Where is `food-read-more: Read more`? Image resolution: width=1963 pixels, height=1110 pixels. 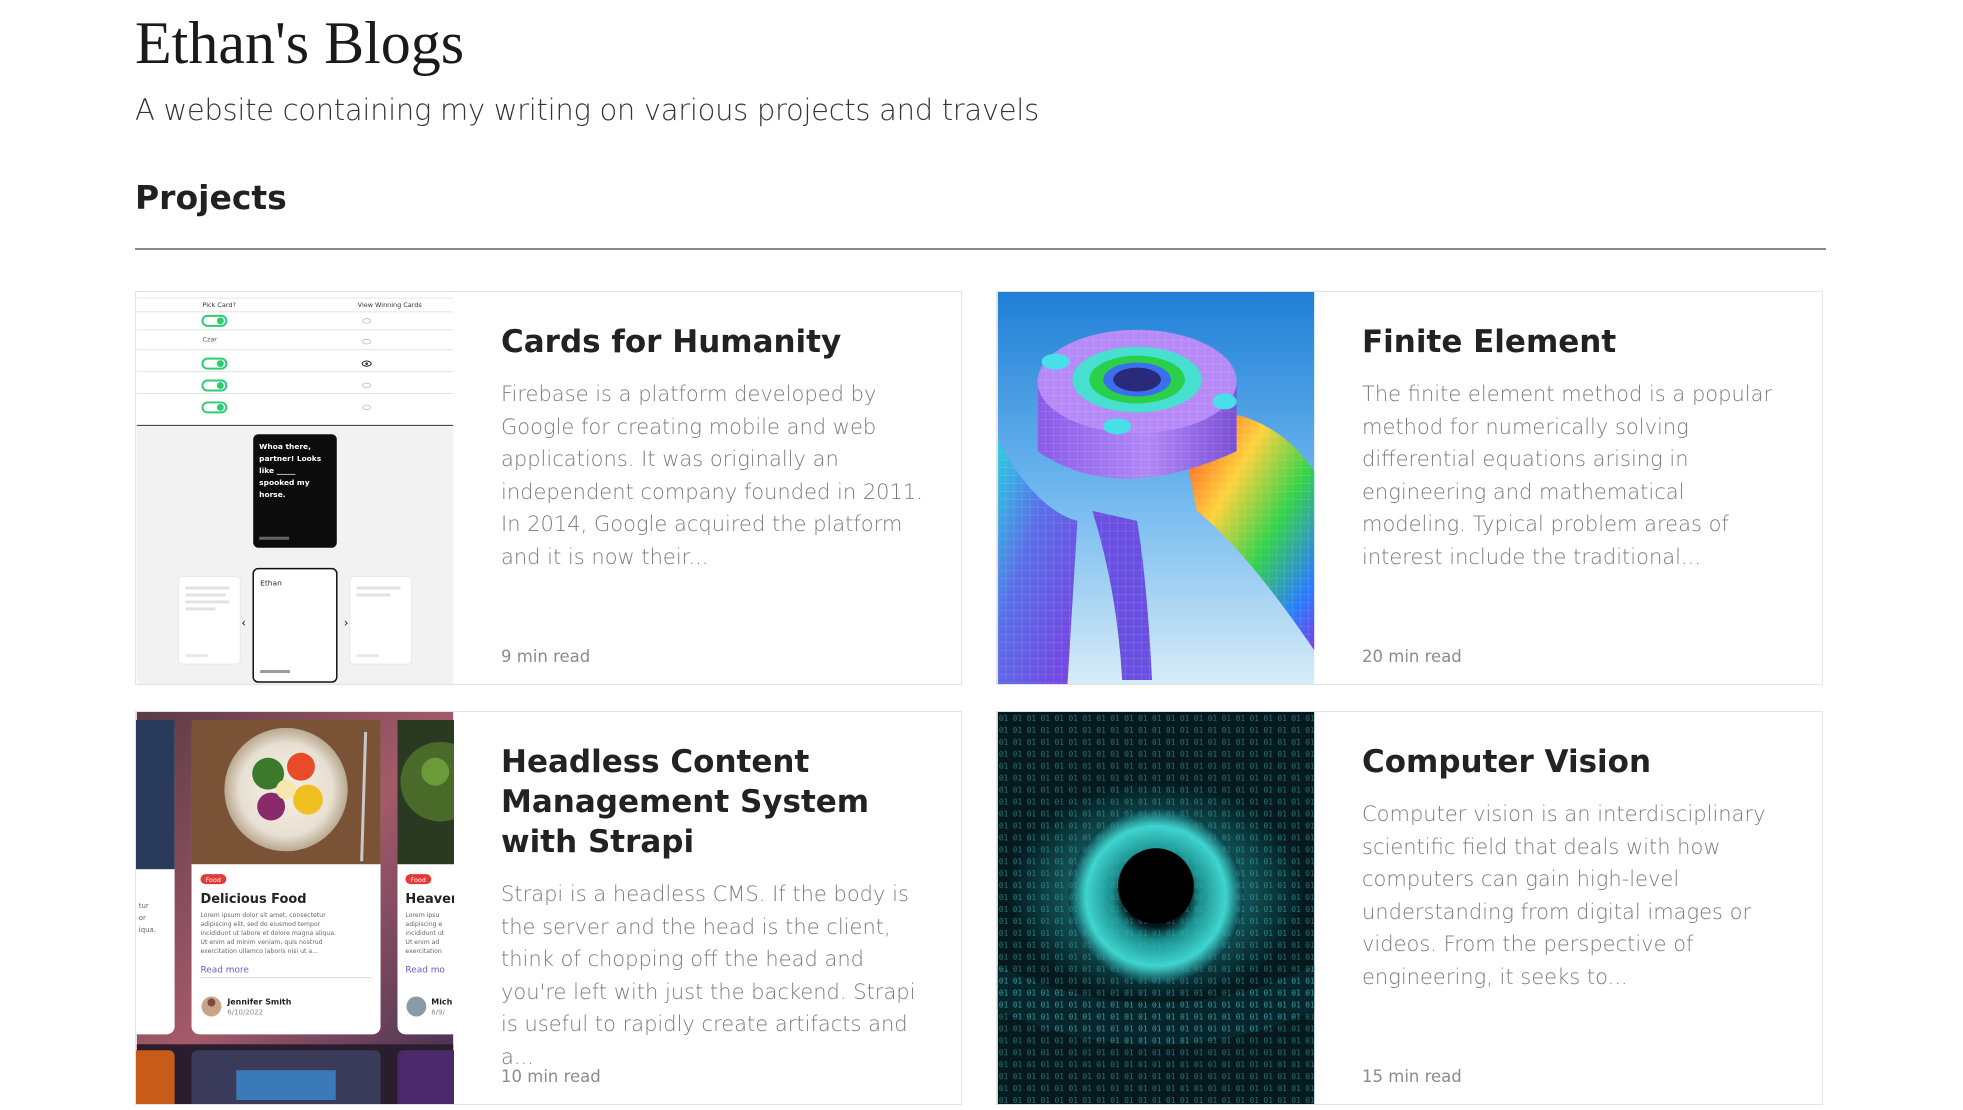
food-read-more: Read more is located at coordinates (224, 971).